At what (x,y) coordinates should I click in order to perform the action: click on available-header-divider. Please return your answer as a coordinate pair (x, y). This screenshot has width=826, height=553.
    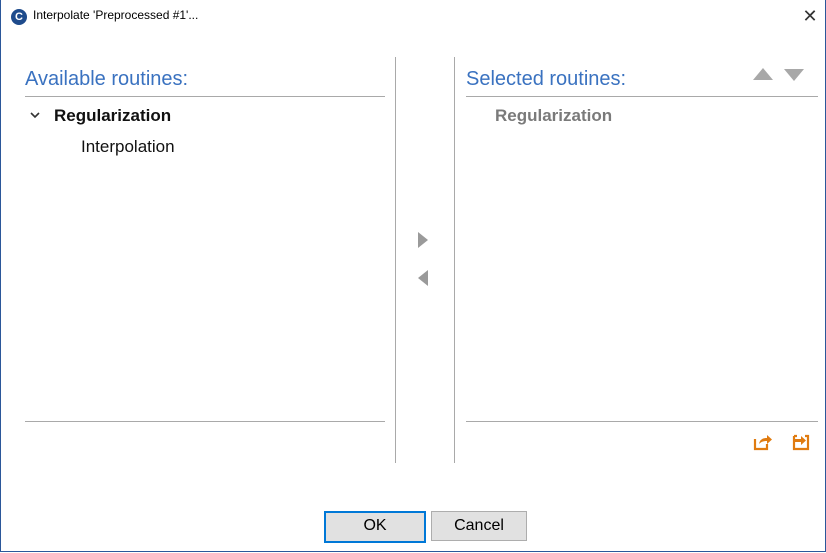
    Looking at the image, I should click on (205, 96).